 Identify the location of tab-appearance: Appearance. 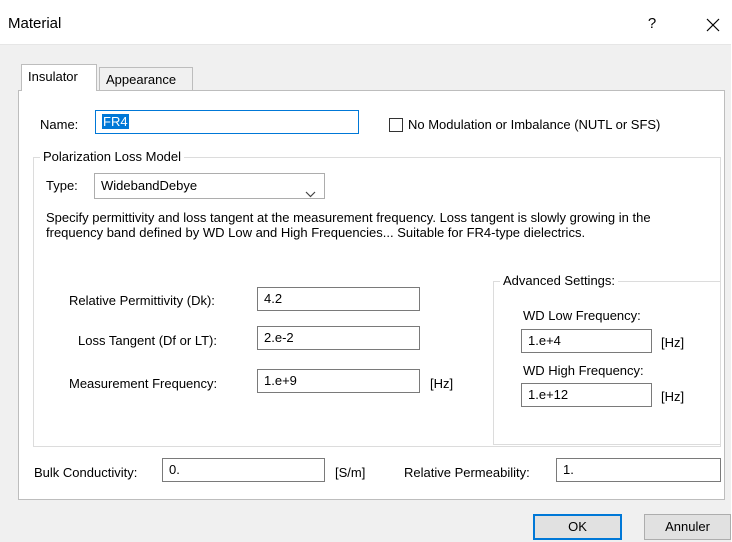
(146, 79).